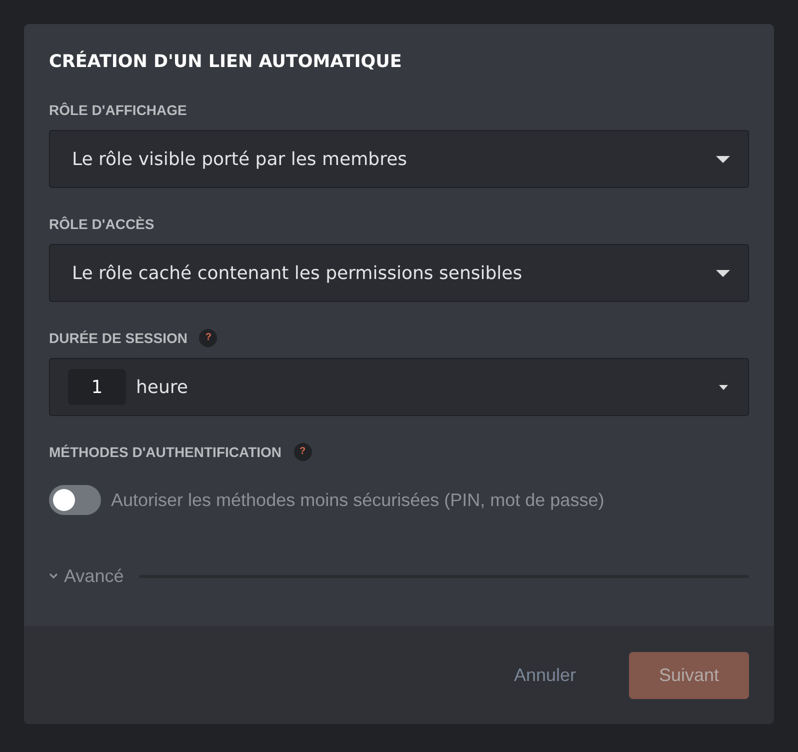  What do you see at coordinates (75, 500) in the screenshot?
I see `toggle-switch` at bounding box center [75, 500].